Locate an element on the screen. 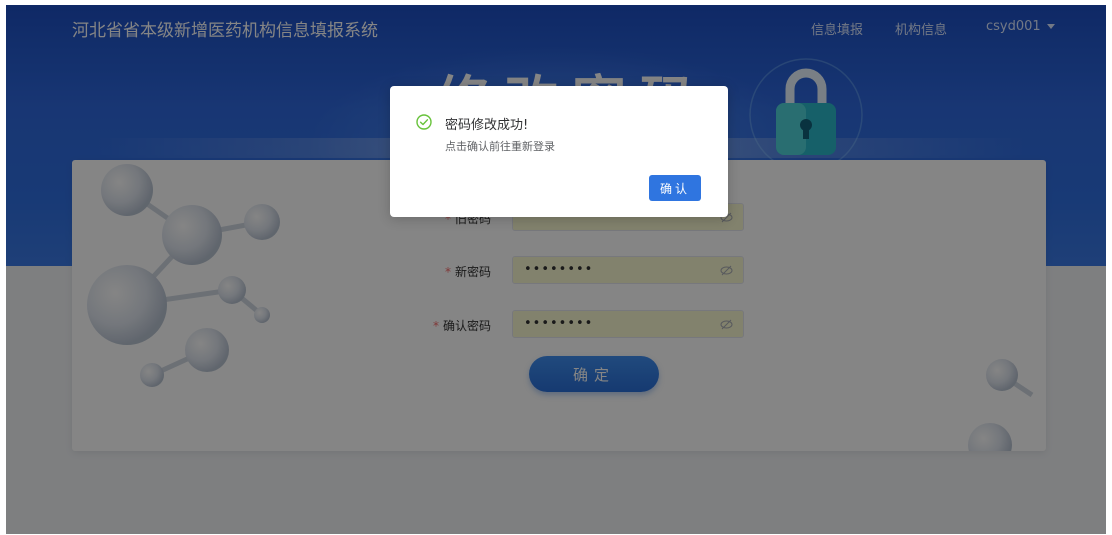  dialog-confirm-button: 确认 is located at coordinates (675, 188).